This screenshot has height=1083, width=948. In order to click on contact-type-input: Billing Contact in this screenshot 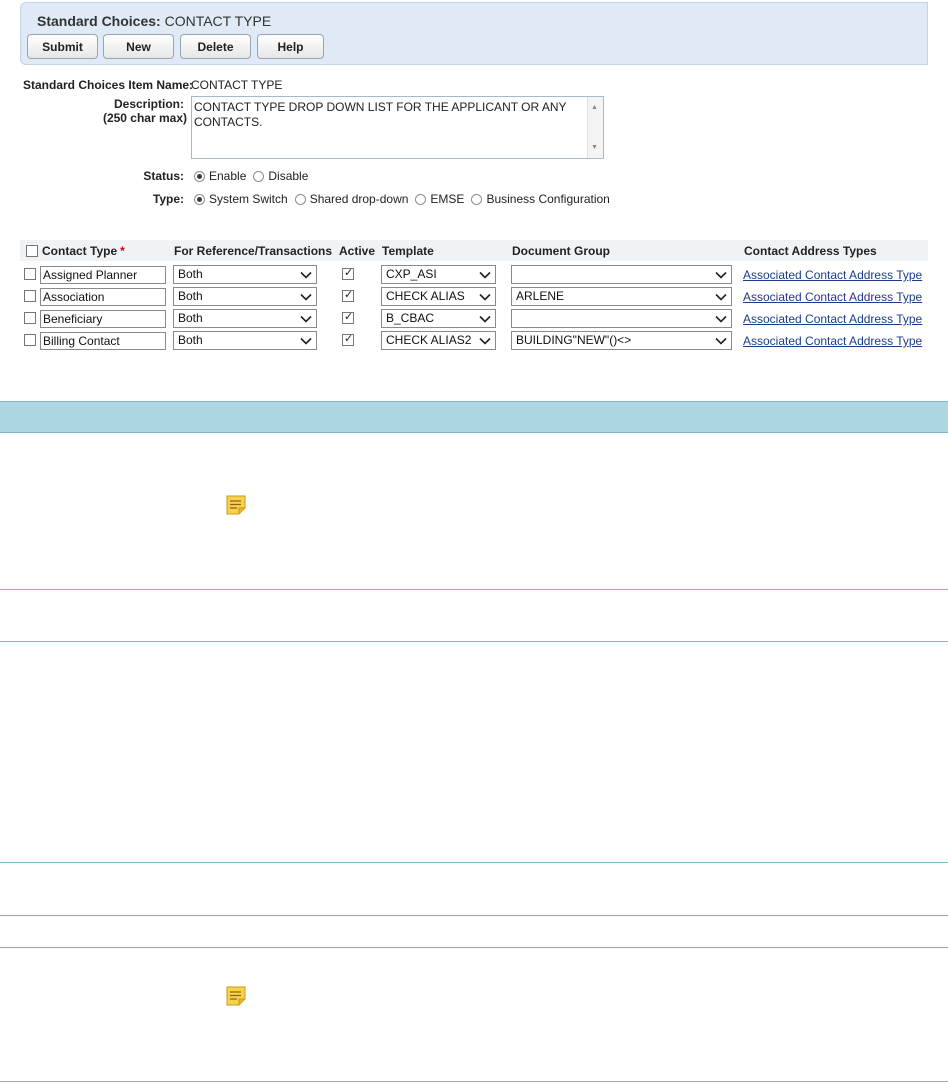, I will do `click(103, 341)`.